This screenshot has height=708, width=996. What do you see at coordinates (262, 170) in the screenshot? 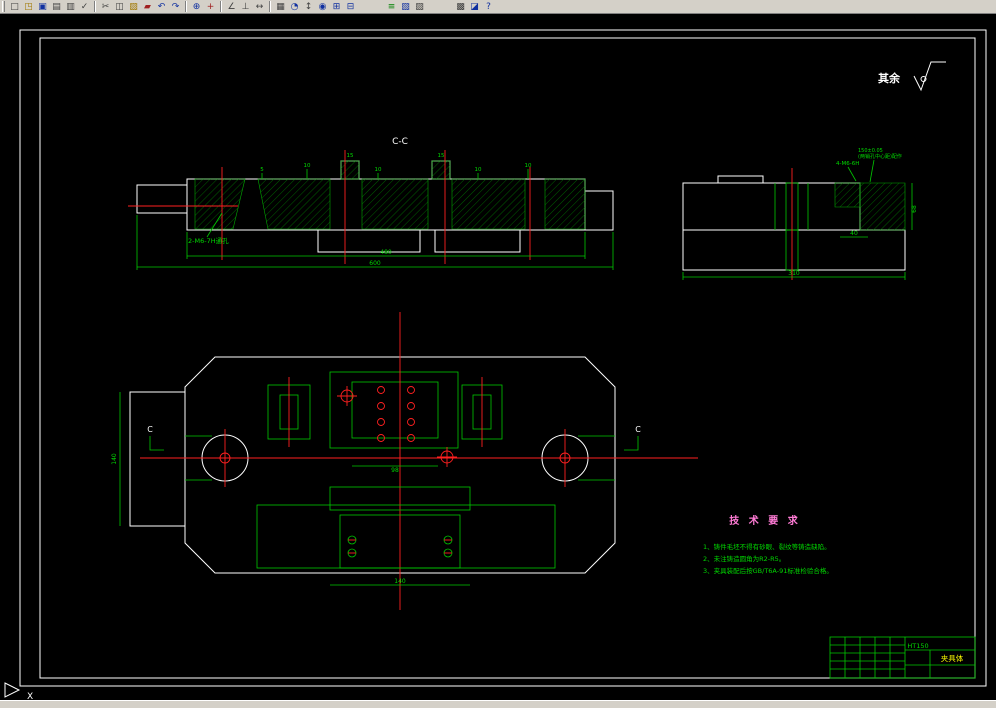
I see `svg-text: 5` at bounding box center [262, 170].